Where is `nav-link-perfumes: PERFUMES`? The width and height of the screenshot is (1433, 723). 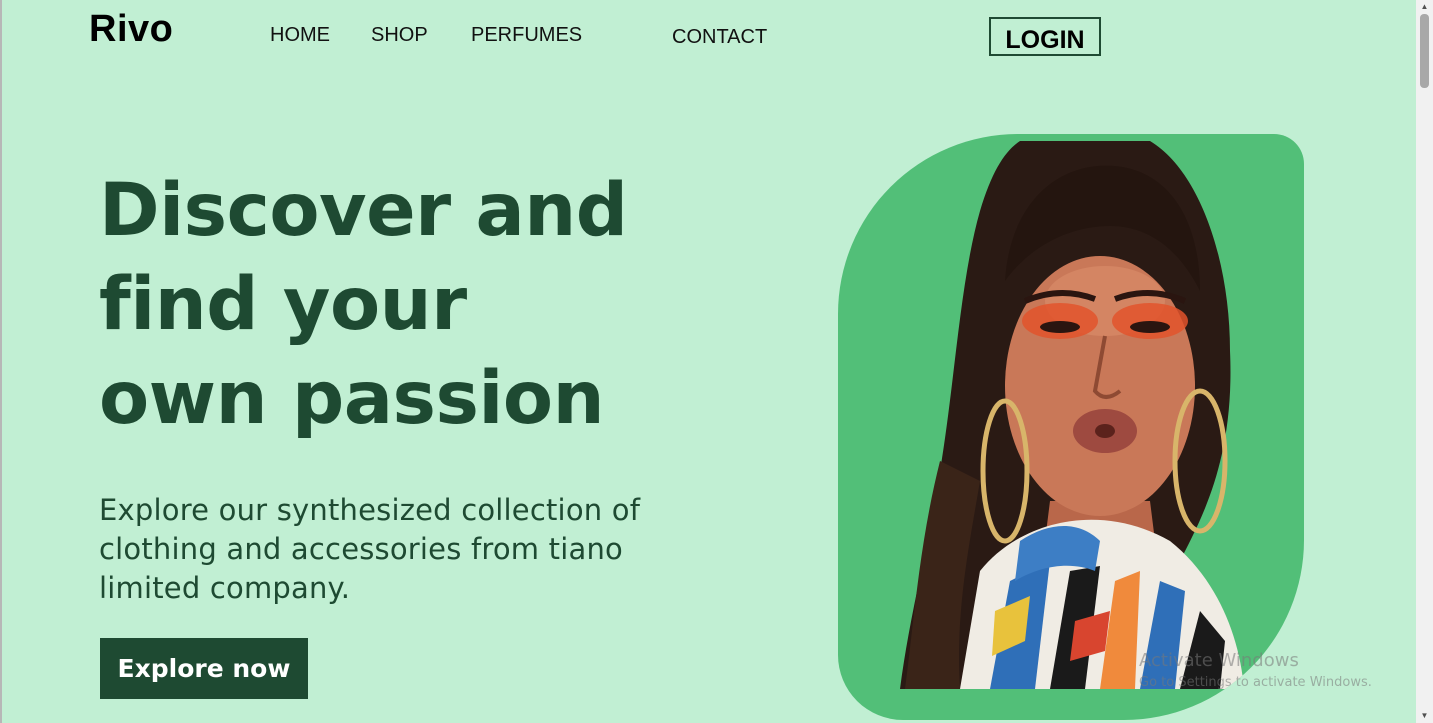 nav-link-perfumes: PERFUMES is located at coordinates (526, 35).